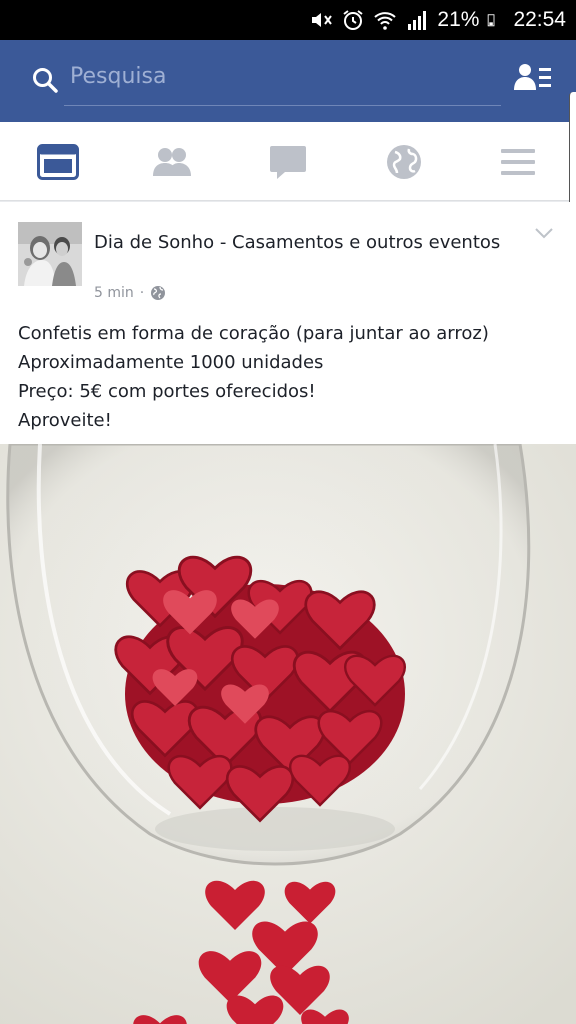  I want to click on globe-icon, so click(404, 162).